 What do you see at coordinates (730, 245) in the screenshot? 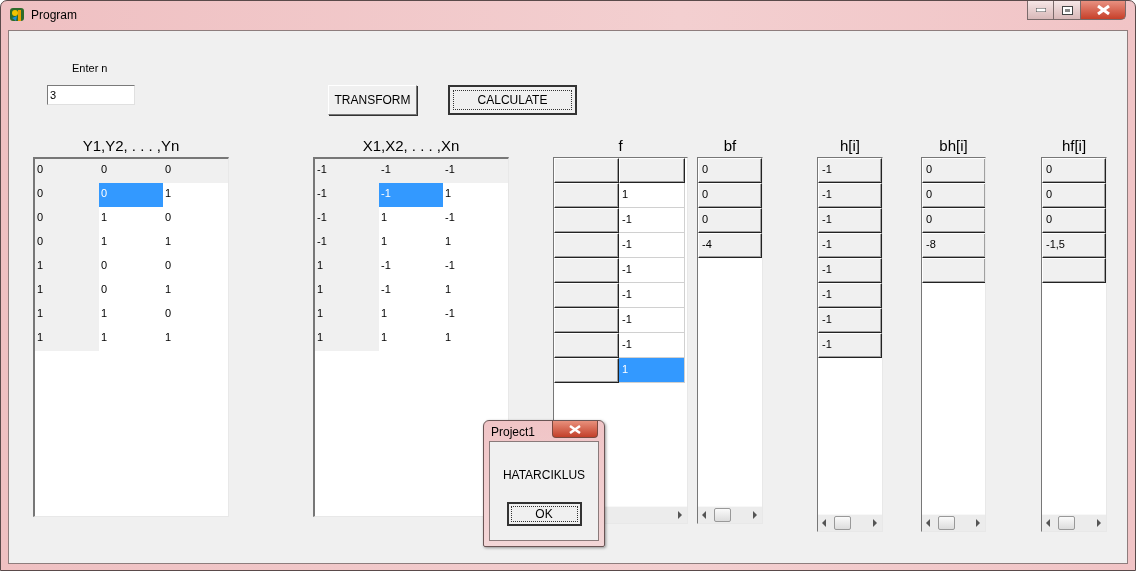
I see `grid-cell: -4` at bounding box center [730, 245].